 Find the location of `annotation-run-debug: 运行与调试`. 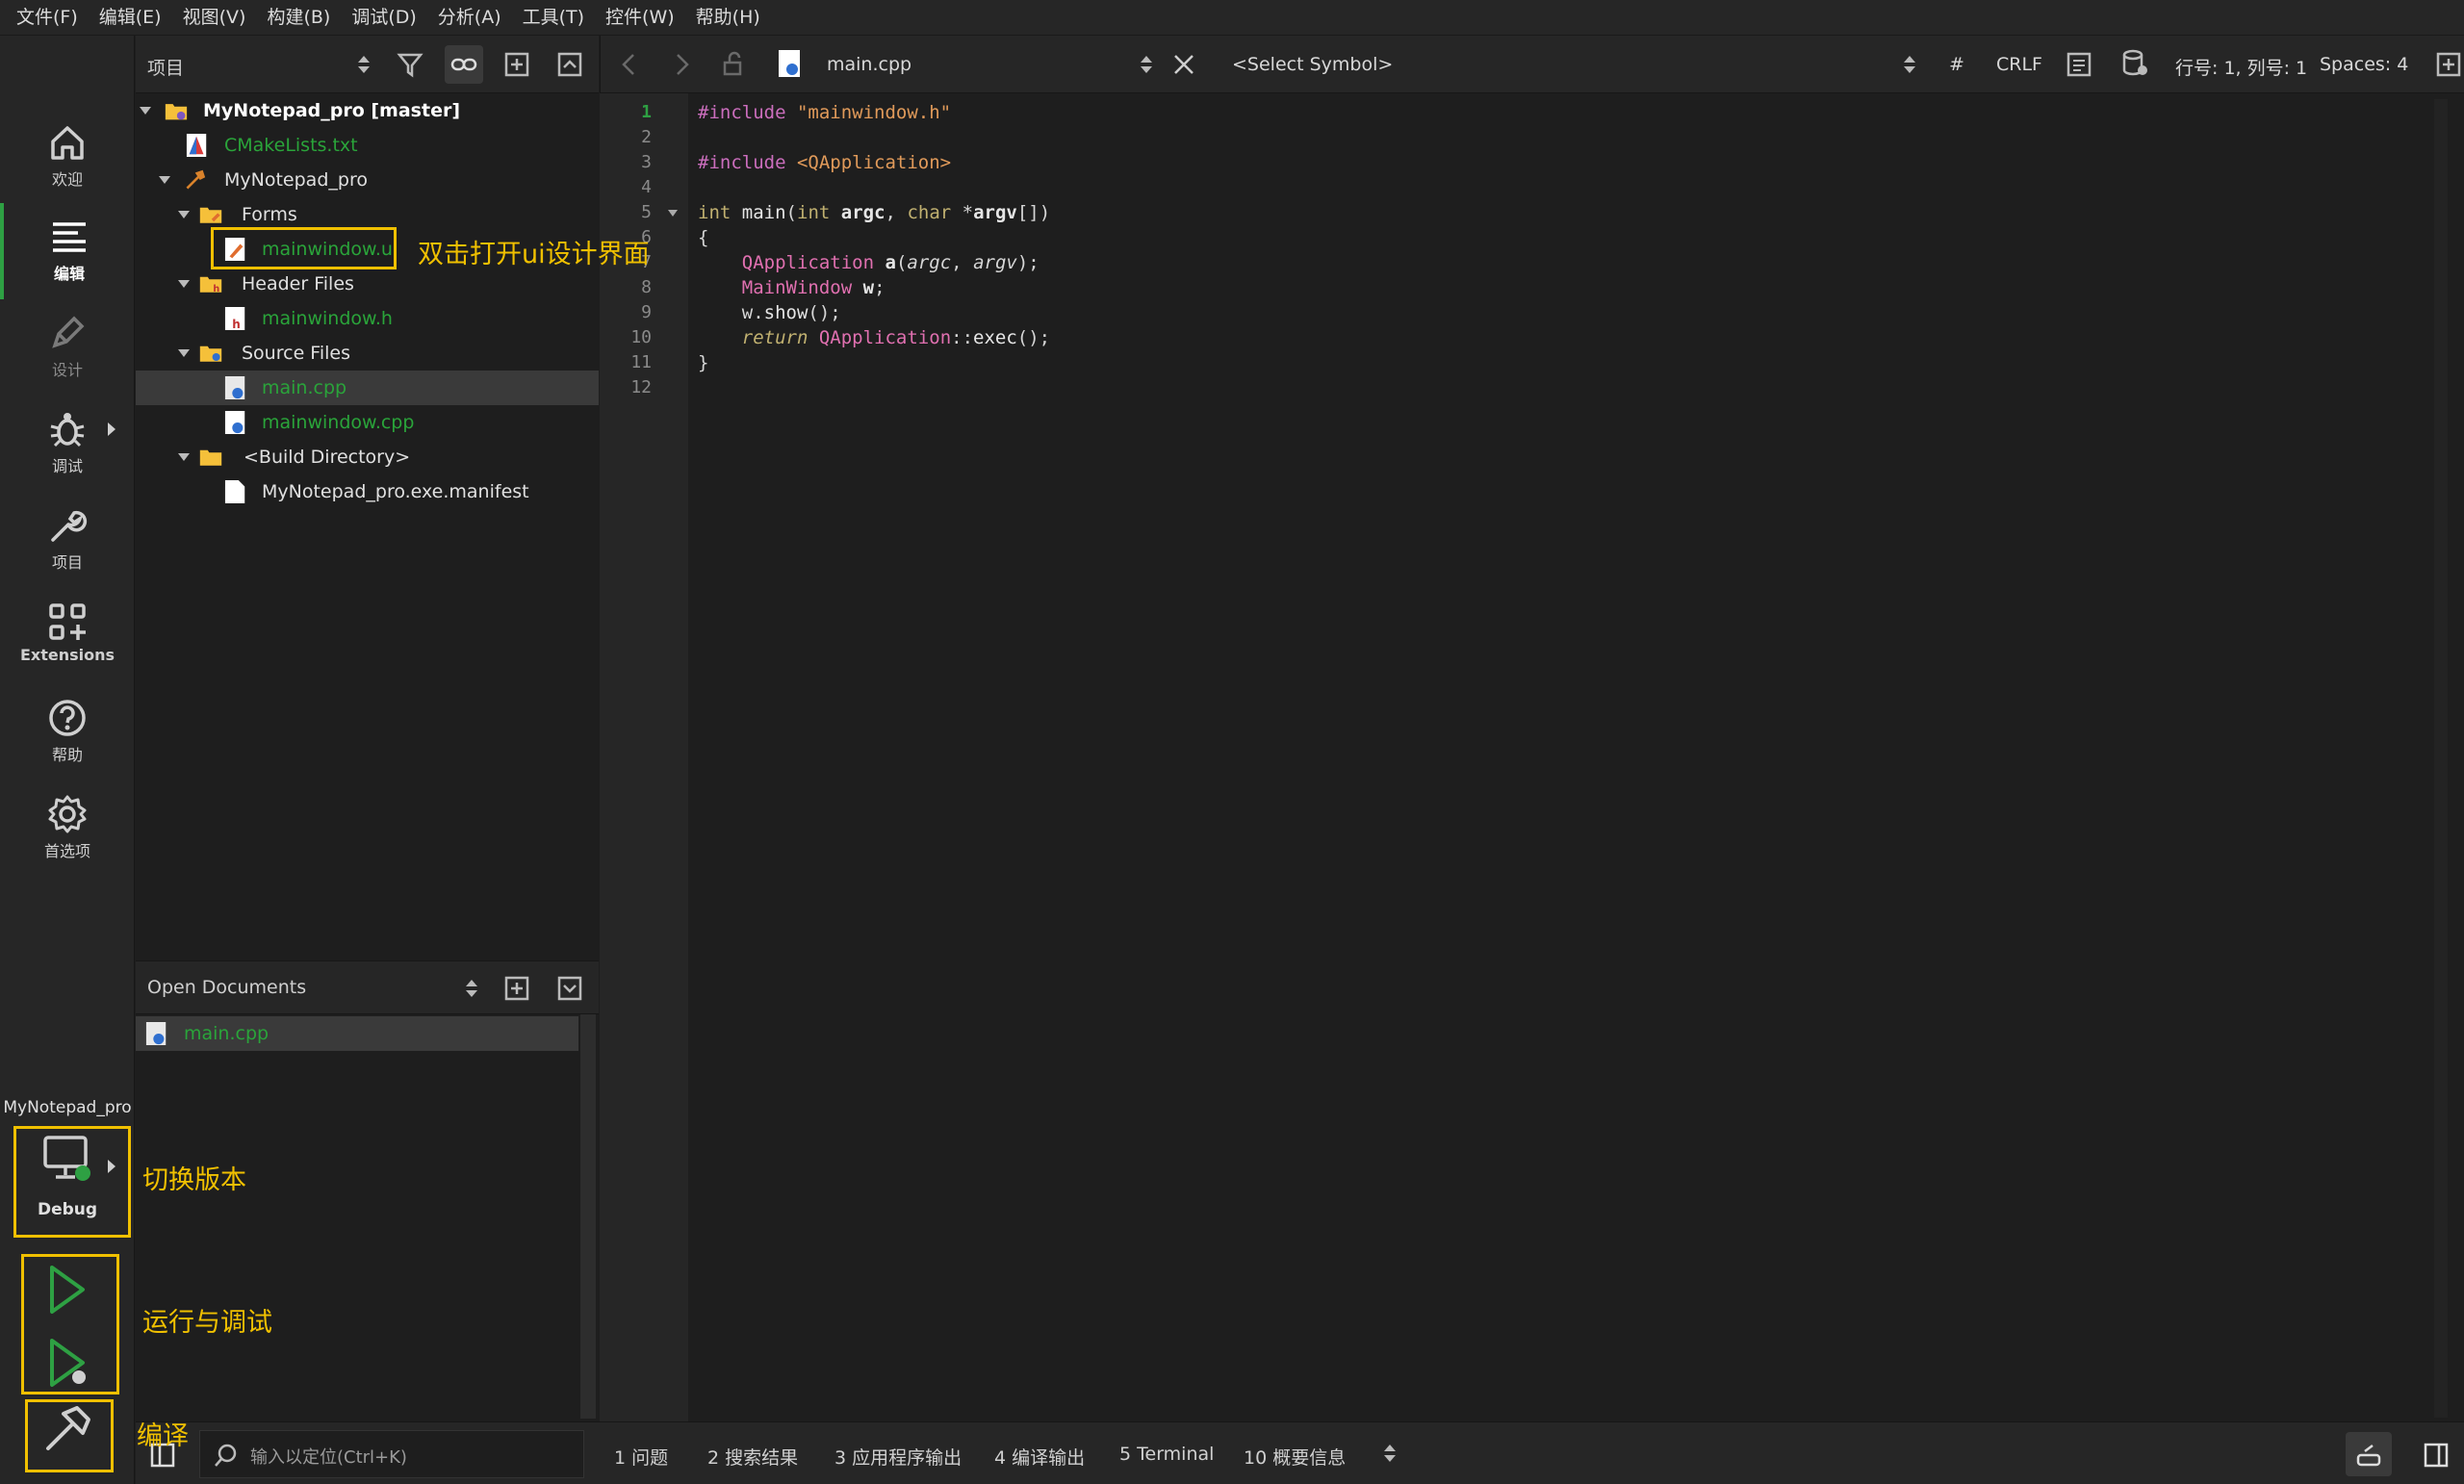

annotation-run-debug: 运行与调试 is located at coordinates (207, 1323).